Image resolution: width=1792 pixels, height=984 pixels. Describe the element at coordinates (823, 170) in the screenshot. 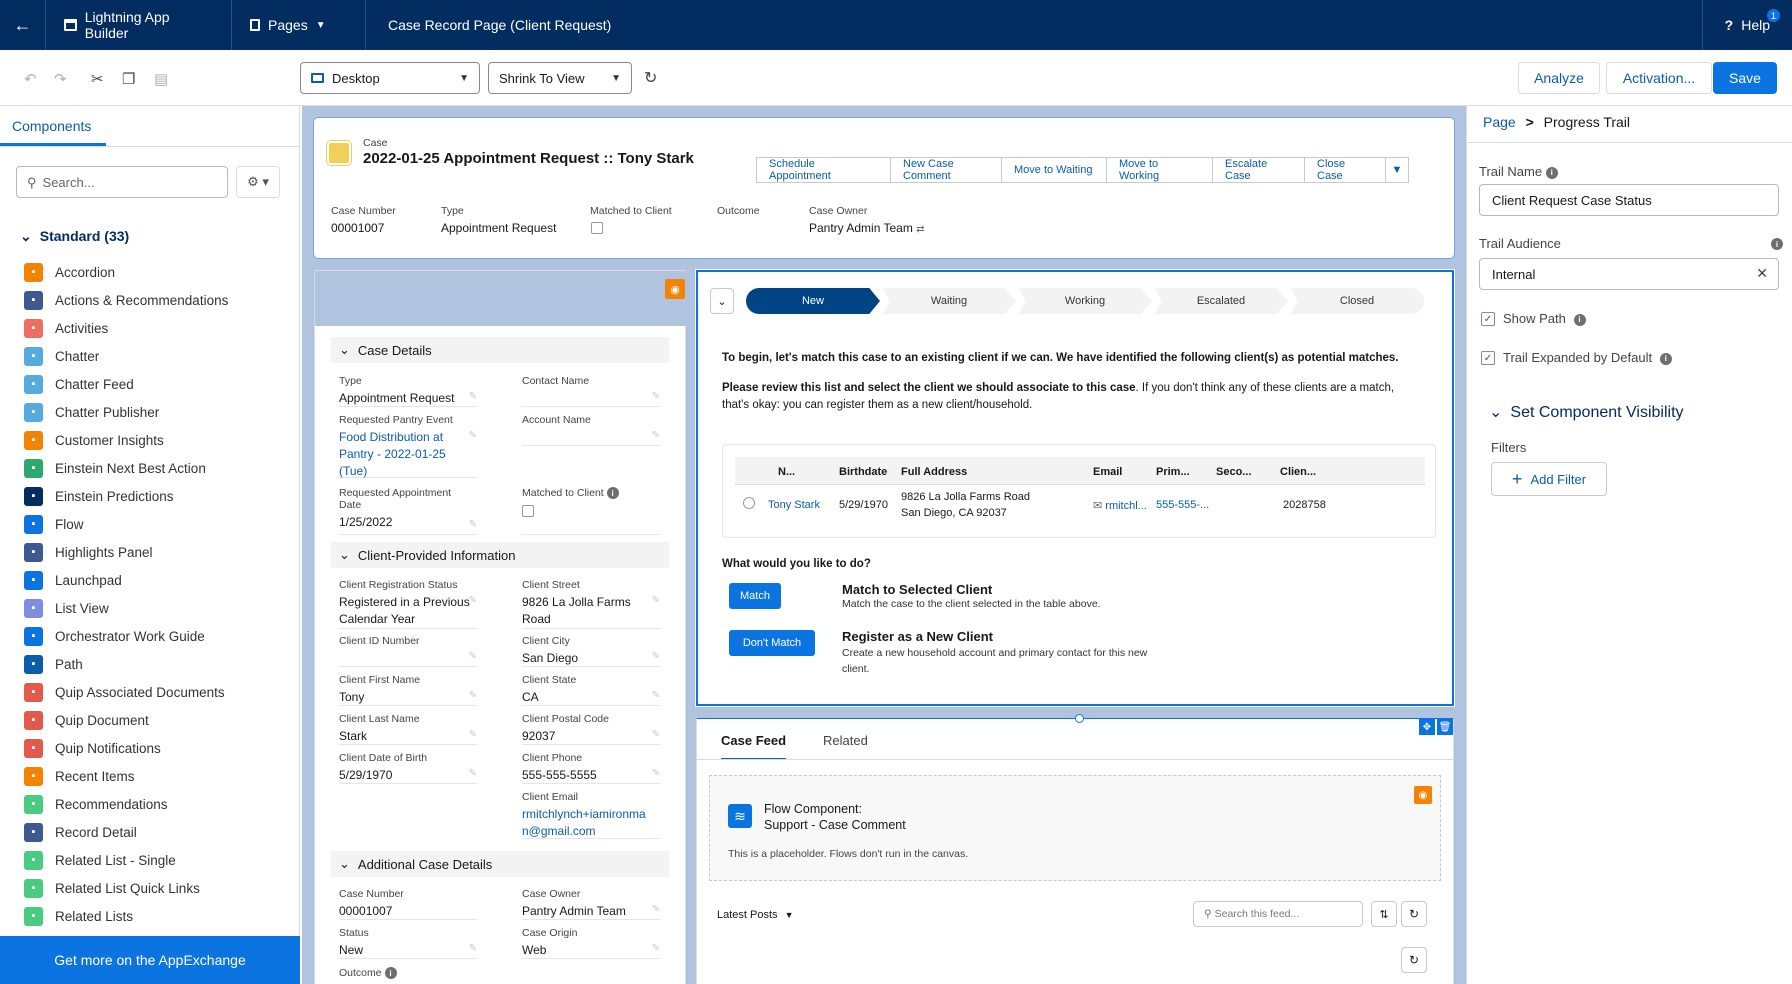

I see `schedule-appointment-button: Schedule Appointment` at that location.